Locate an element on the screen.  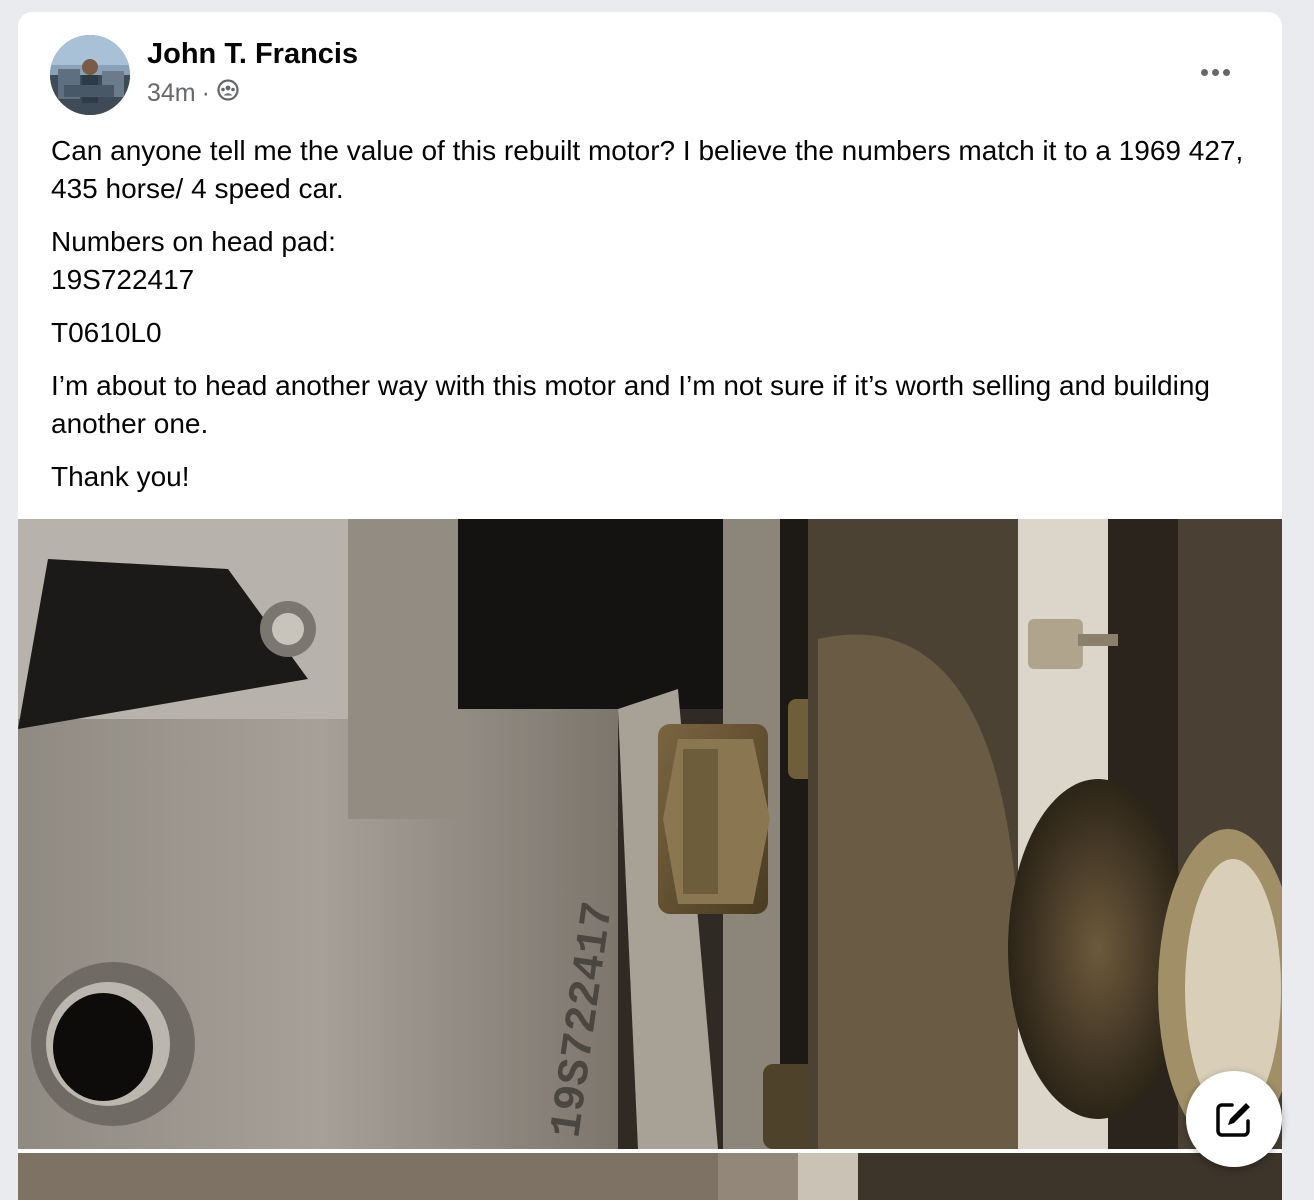
more-options-icon is located at coordinates (1215, 72).